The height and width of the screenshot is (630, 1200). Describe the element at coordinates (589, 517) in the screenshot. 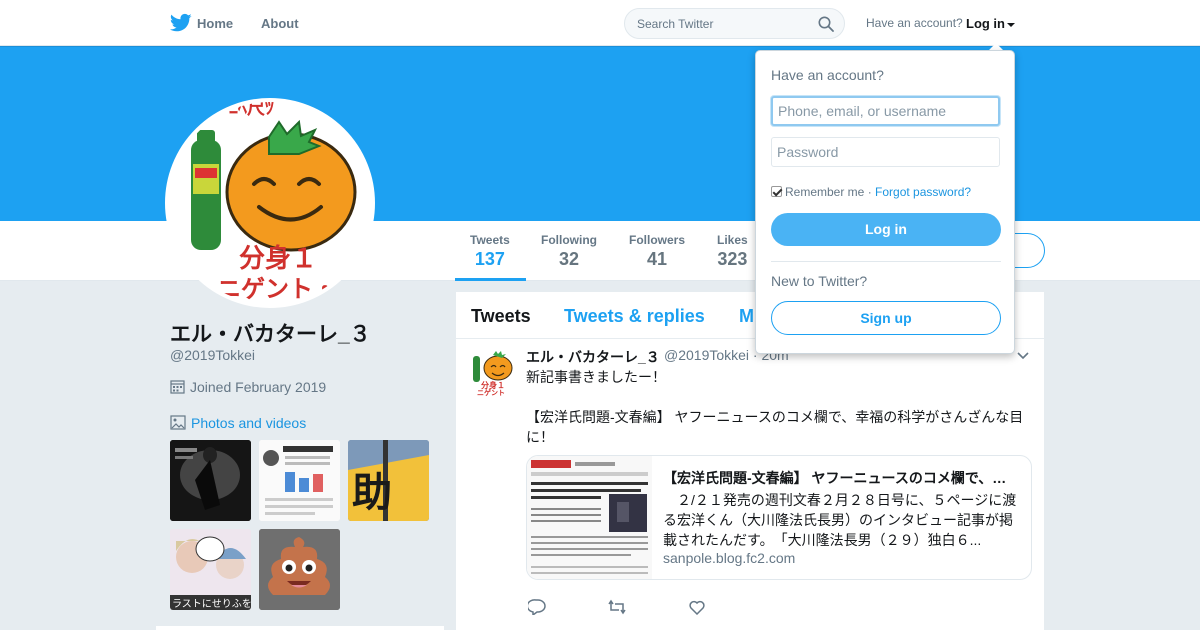

I see `link-preview-image` at that location.